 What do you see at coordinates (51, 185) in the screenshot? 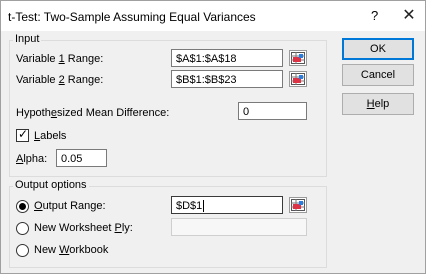
I see `output-group-label: Output options` at bounding box center [51, 185].